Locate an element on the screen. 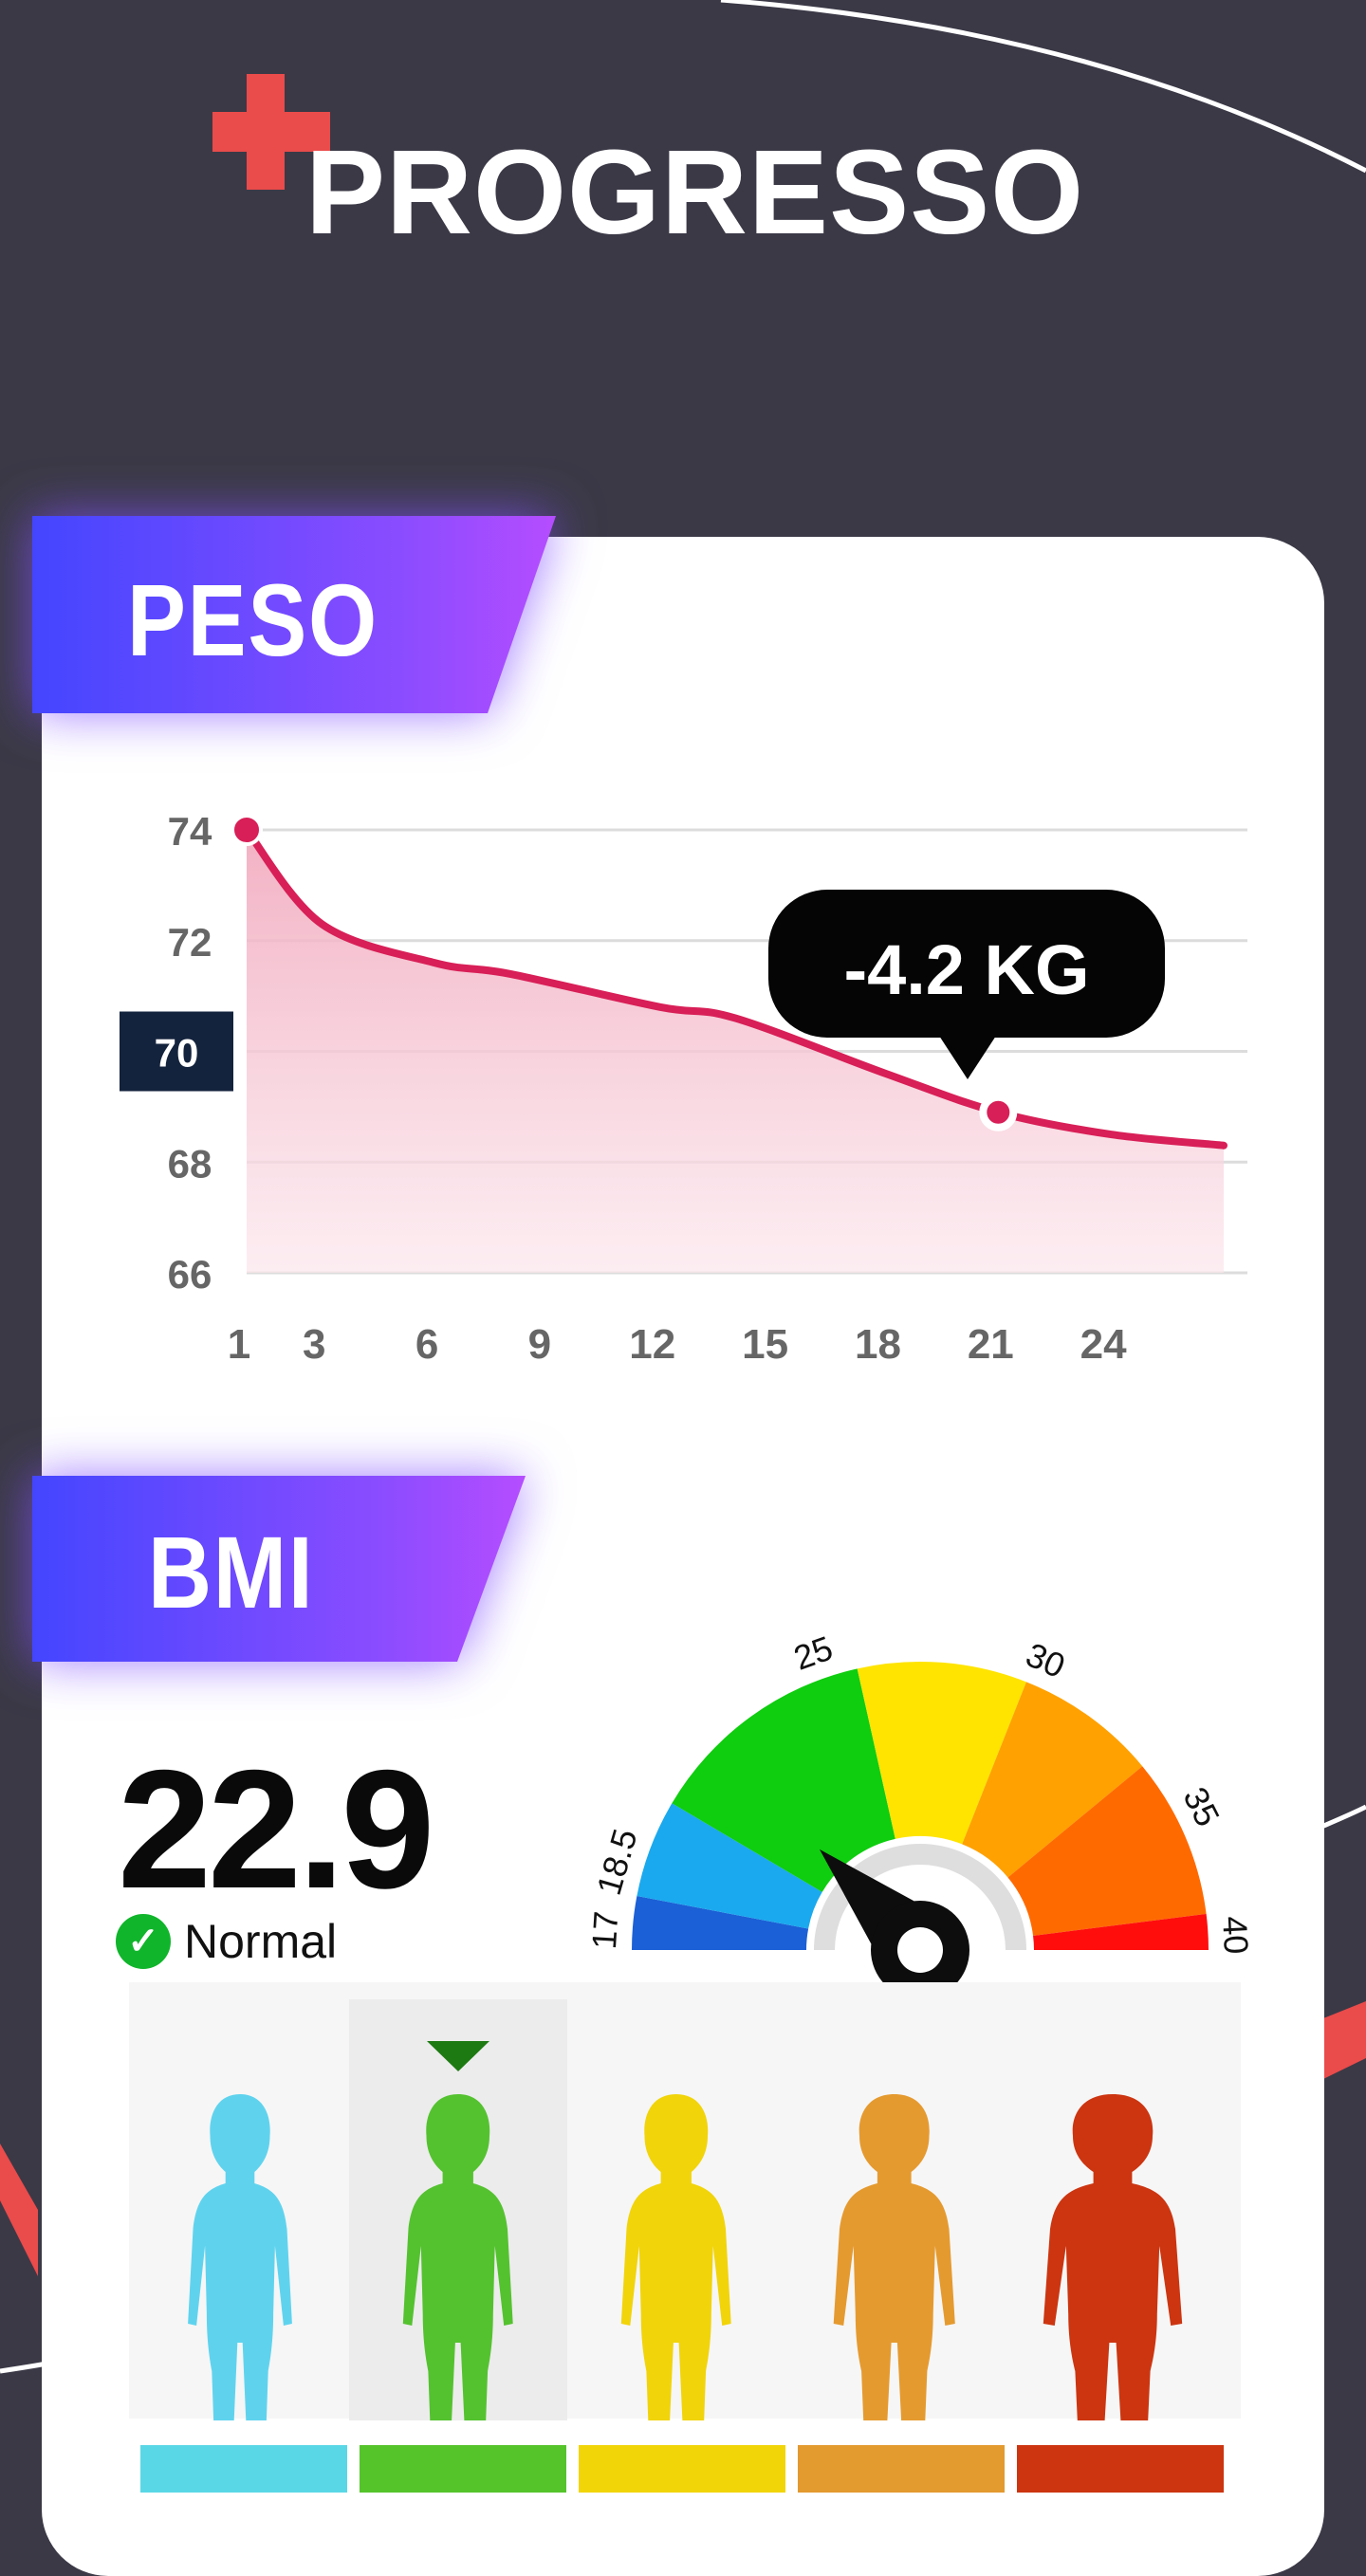  body-type-figures is located at coordinates (685, 2201).